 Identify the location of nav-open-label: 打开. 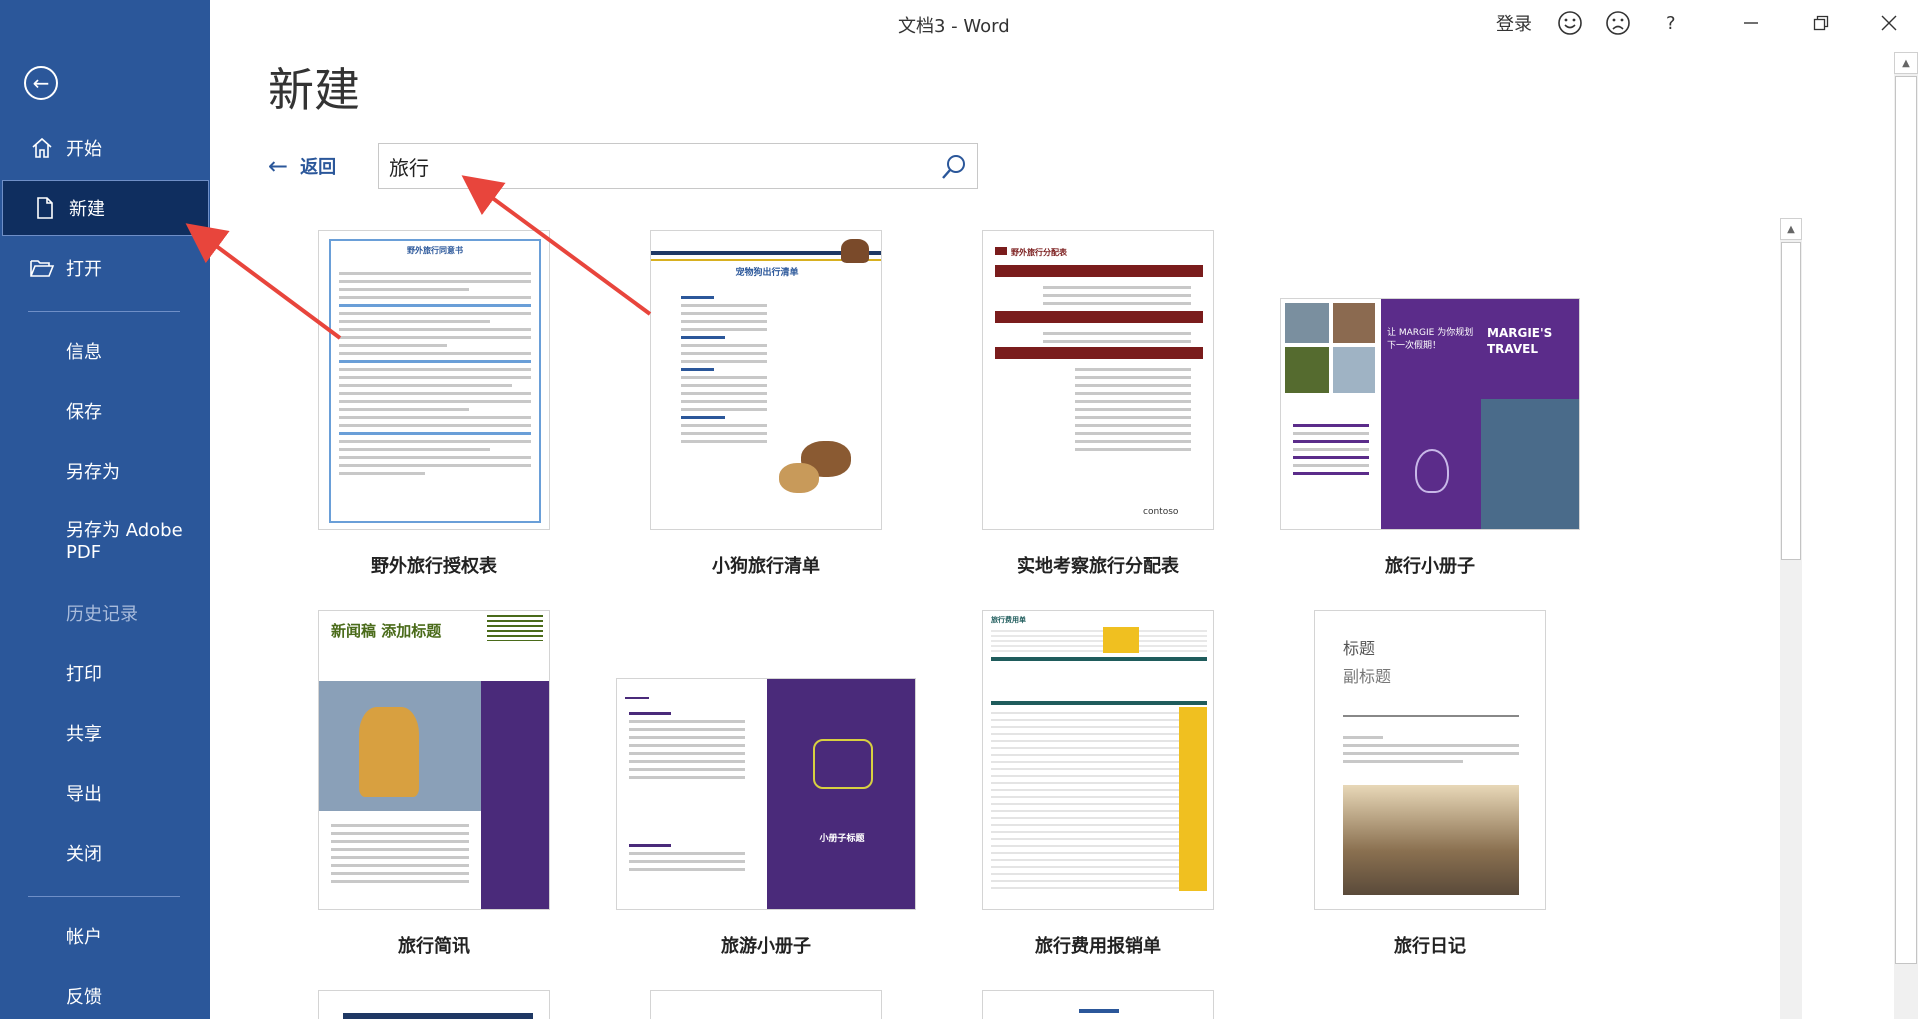
(84, 269).